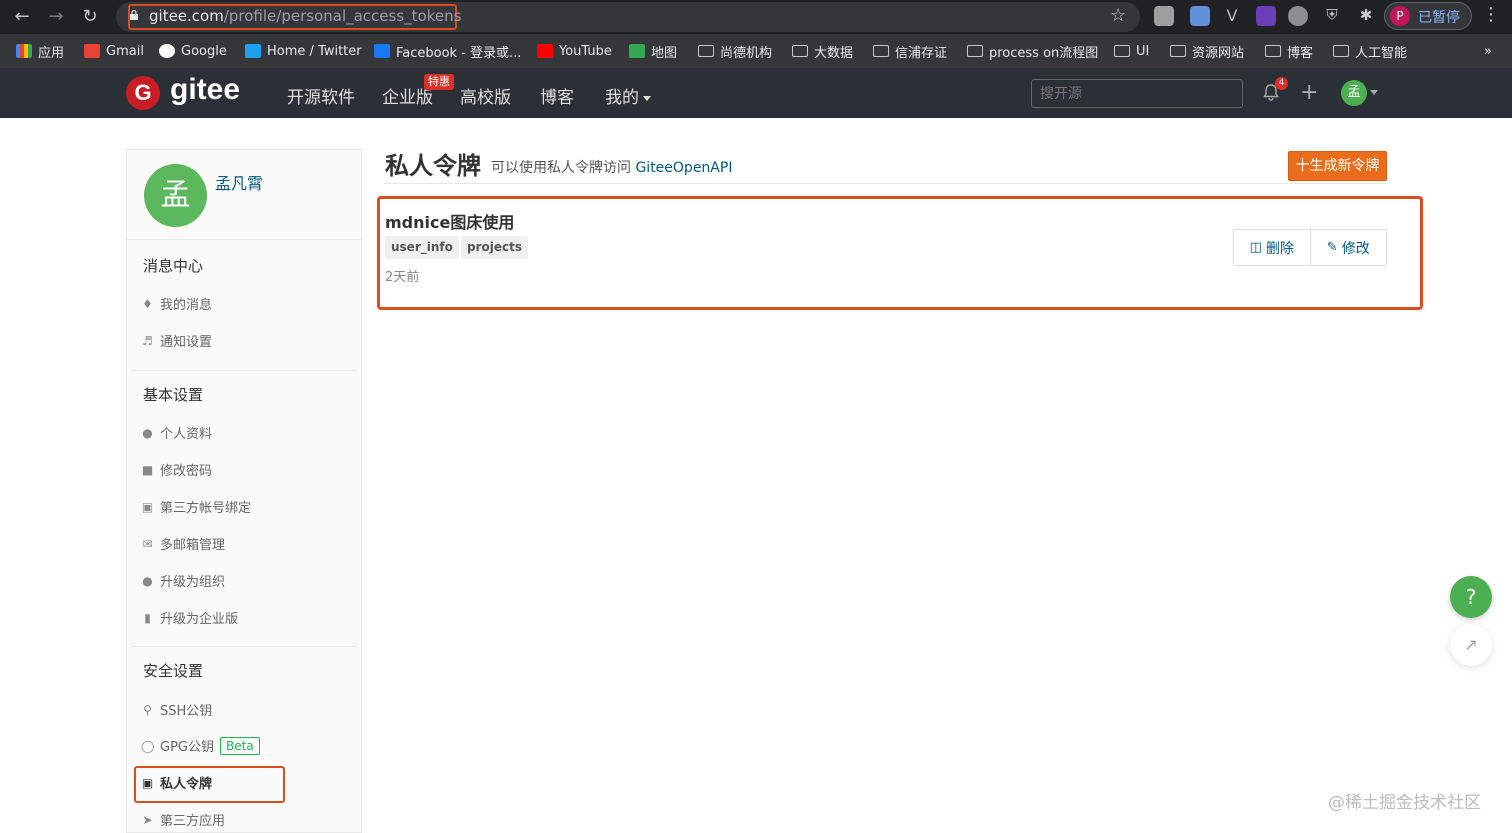 The image size is (1512, 833). I want to click on reload-icon: ↻, so click(90, 17).